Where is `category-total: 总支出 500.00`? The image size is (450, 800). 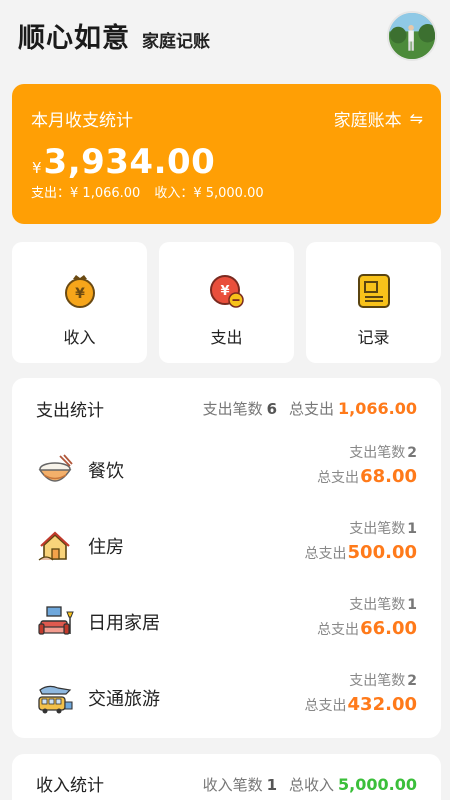
category-total: 总支出 500.00 is located at coordinates (361, 552).